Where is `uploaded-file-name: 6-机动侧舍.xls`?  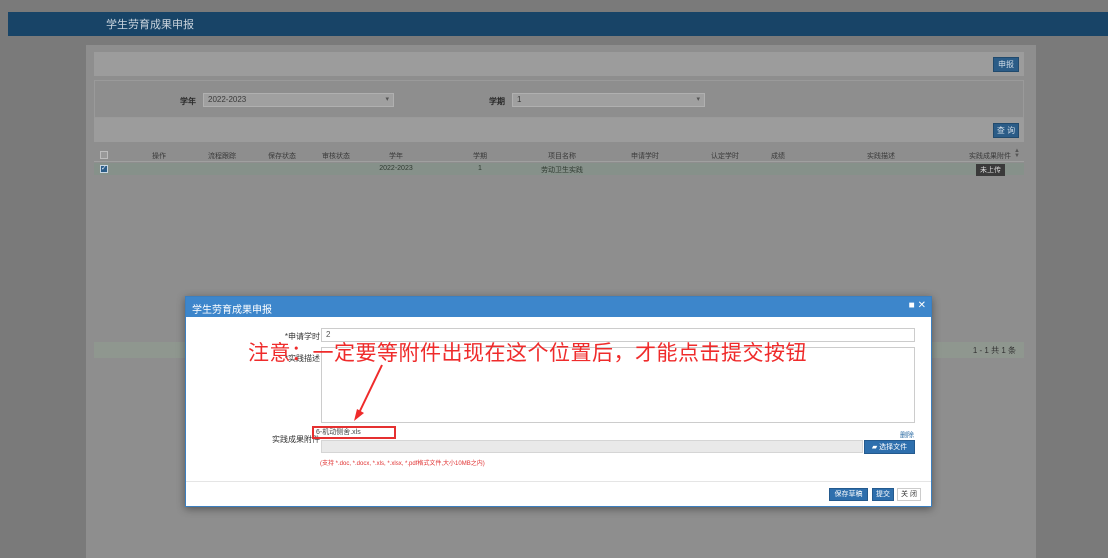 uploaded-file-name: 6-机动侧舍.xls is located at coordinates (338, 432).